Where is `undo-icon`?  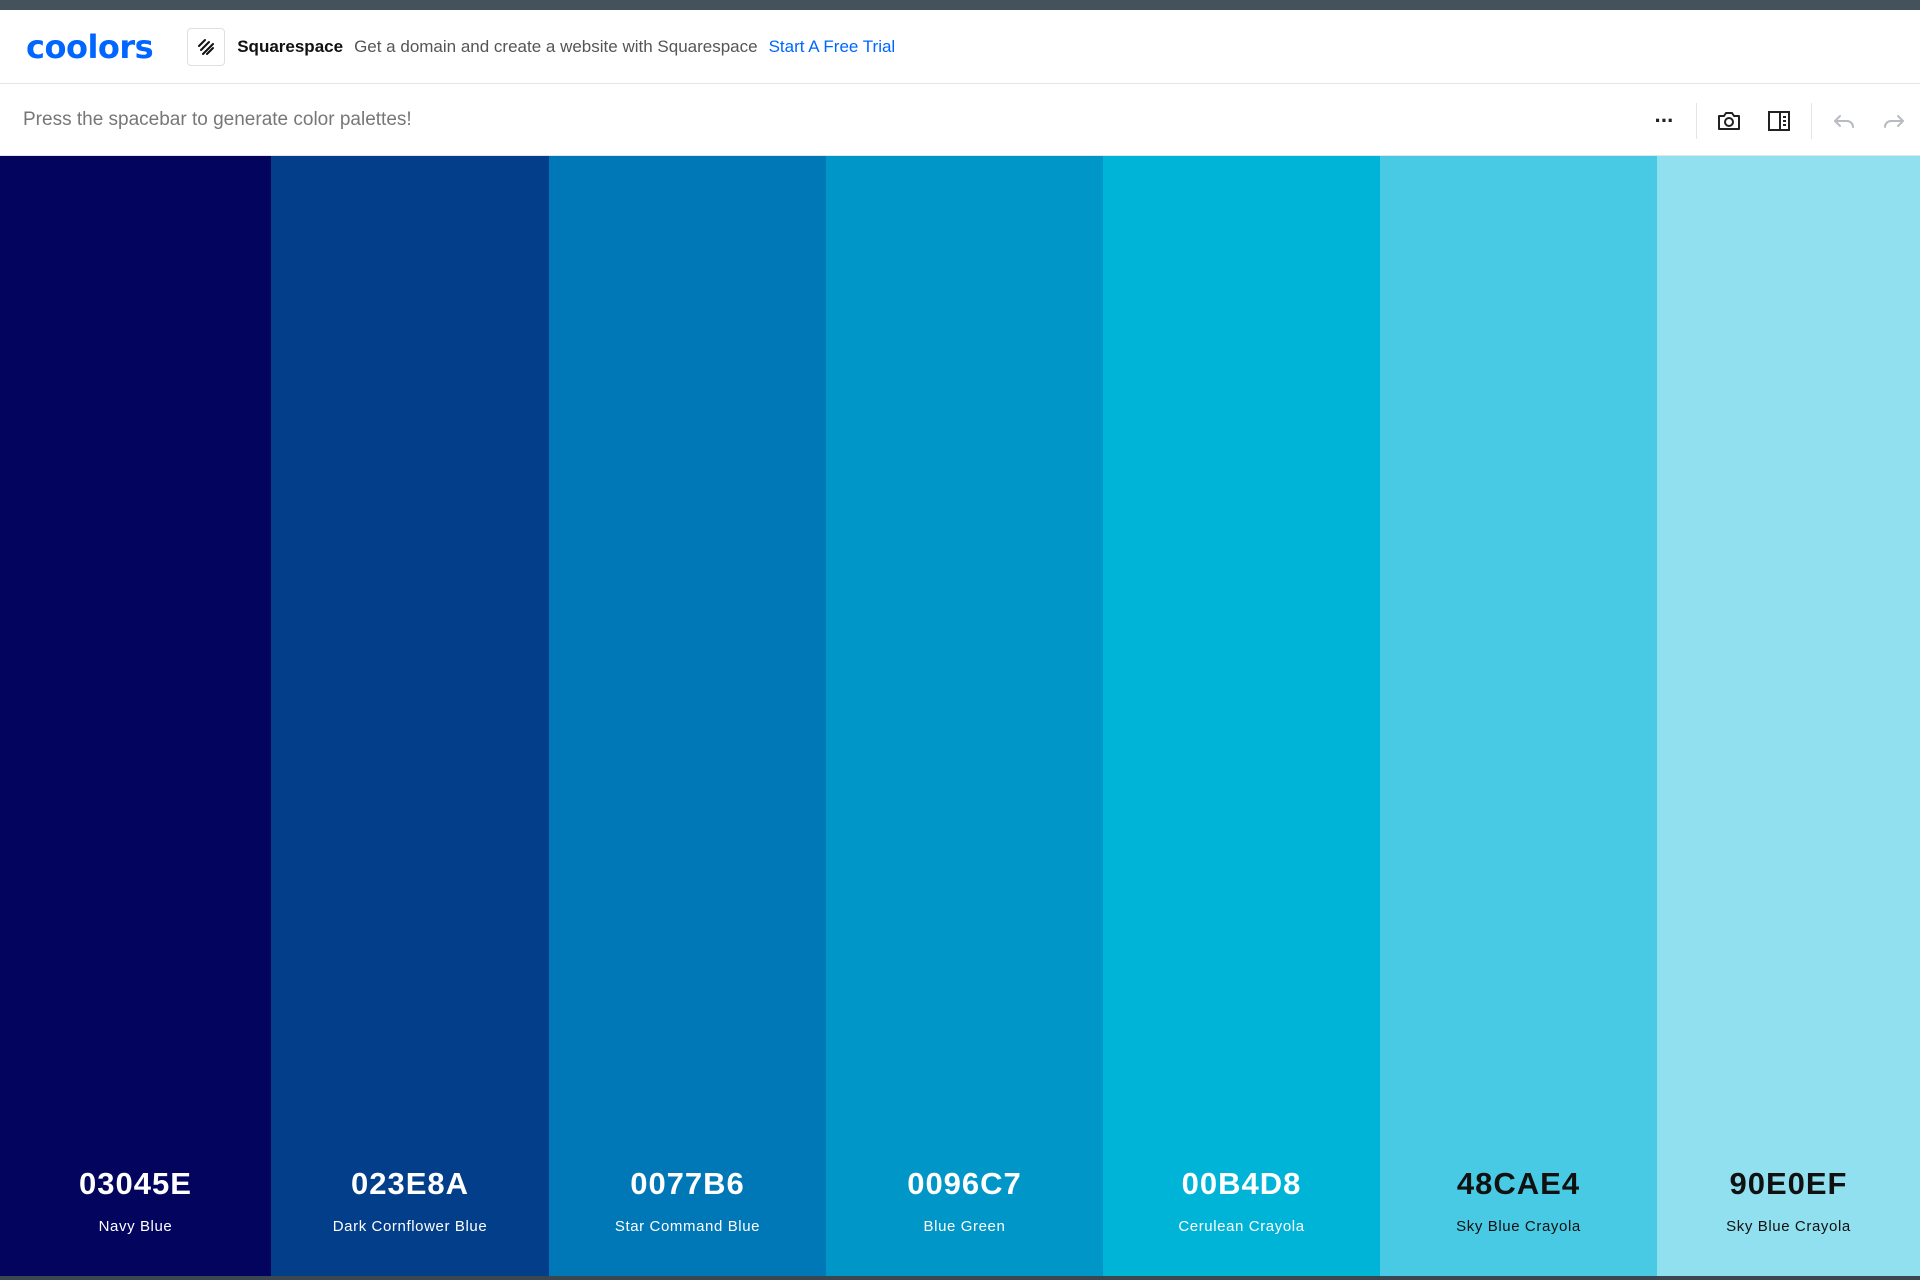 undo-icon is located at coordinates (1844, 121).